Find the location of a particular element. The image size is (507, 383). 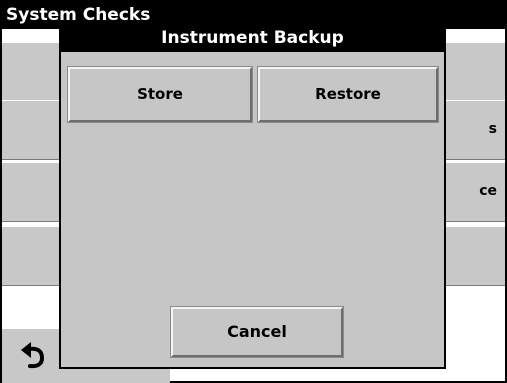

row-label-right: s is located at coordinates (492, 129).